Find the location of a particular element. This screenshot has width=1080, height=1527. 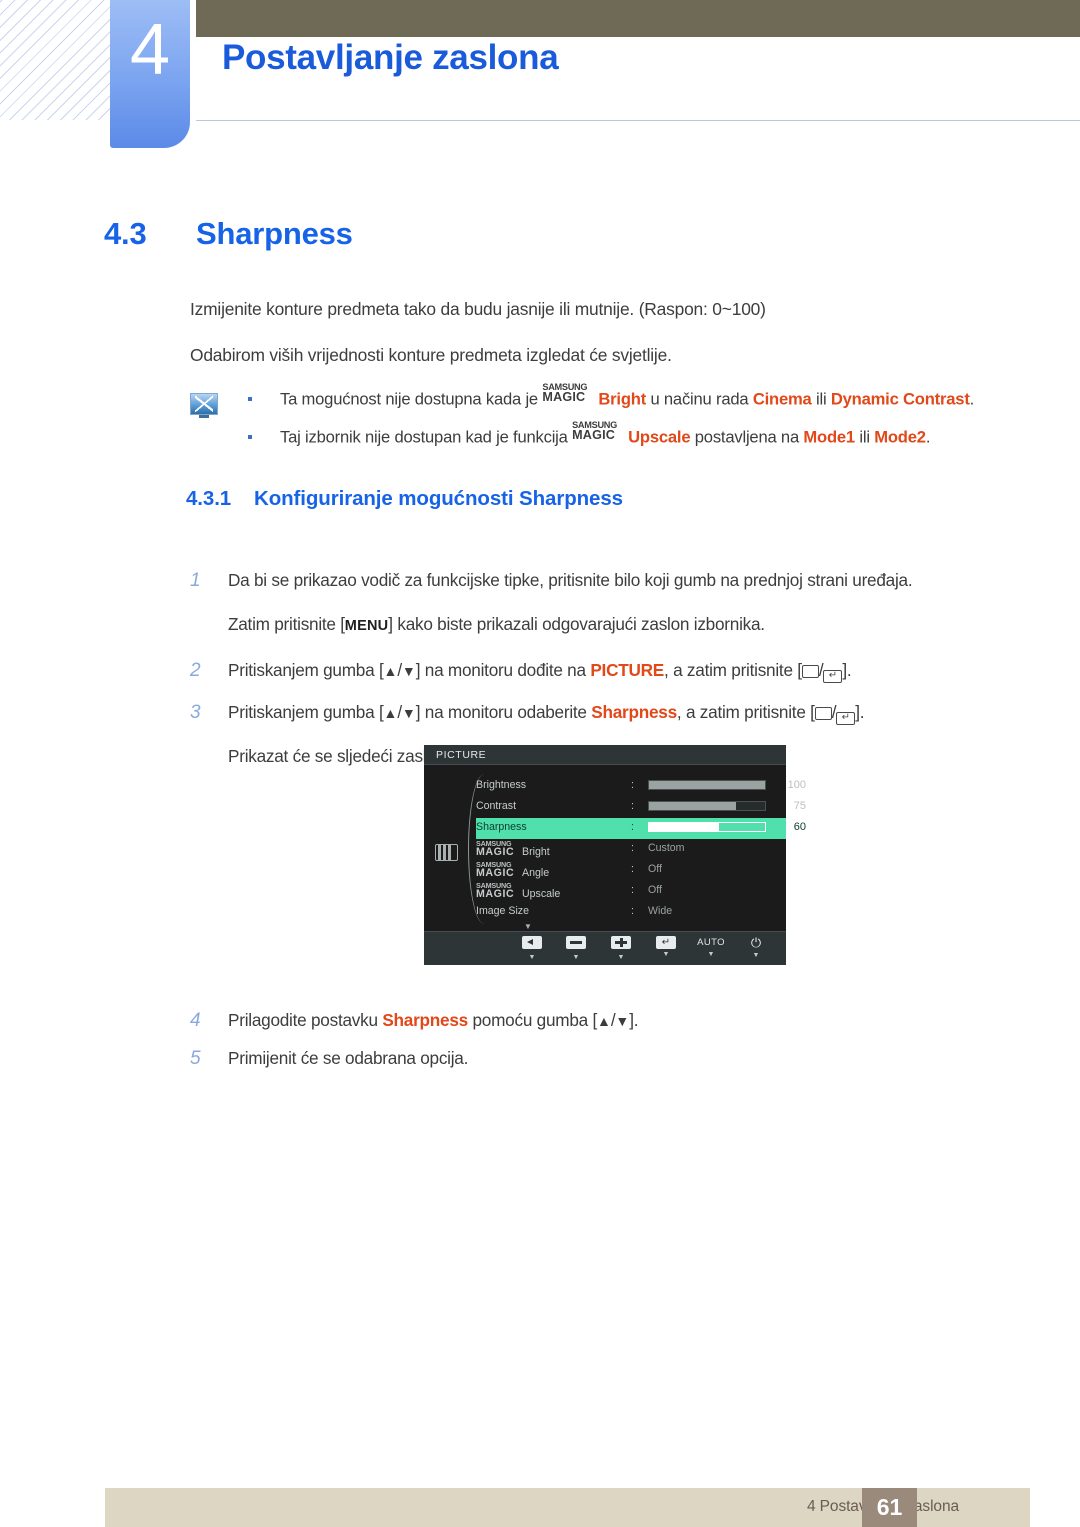

osd-button-auto: AUTO ▼ is located at coordinates (711, 947).